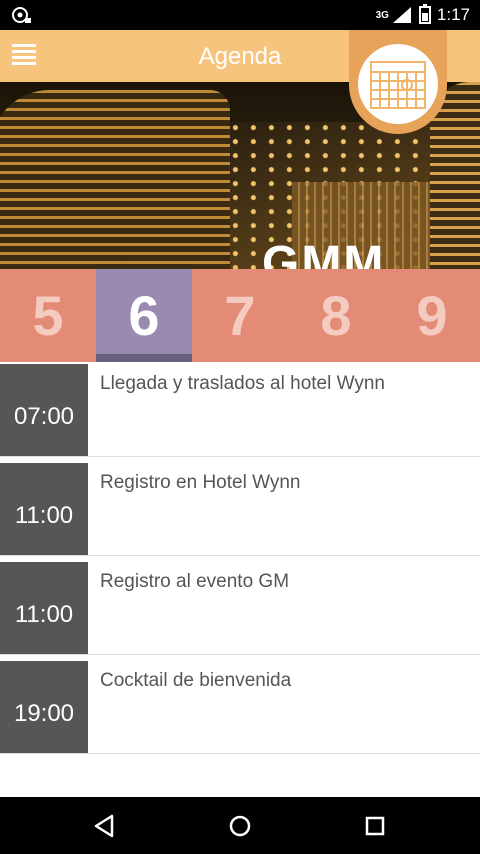 This screenshot has height=854, width=480. What do you see at coordinates (240, 409) in the screenshot?
I see `agenda-item: 07:00 Llegada y traslados al hotel Wynn` at bounding box center [240, 409].